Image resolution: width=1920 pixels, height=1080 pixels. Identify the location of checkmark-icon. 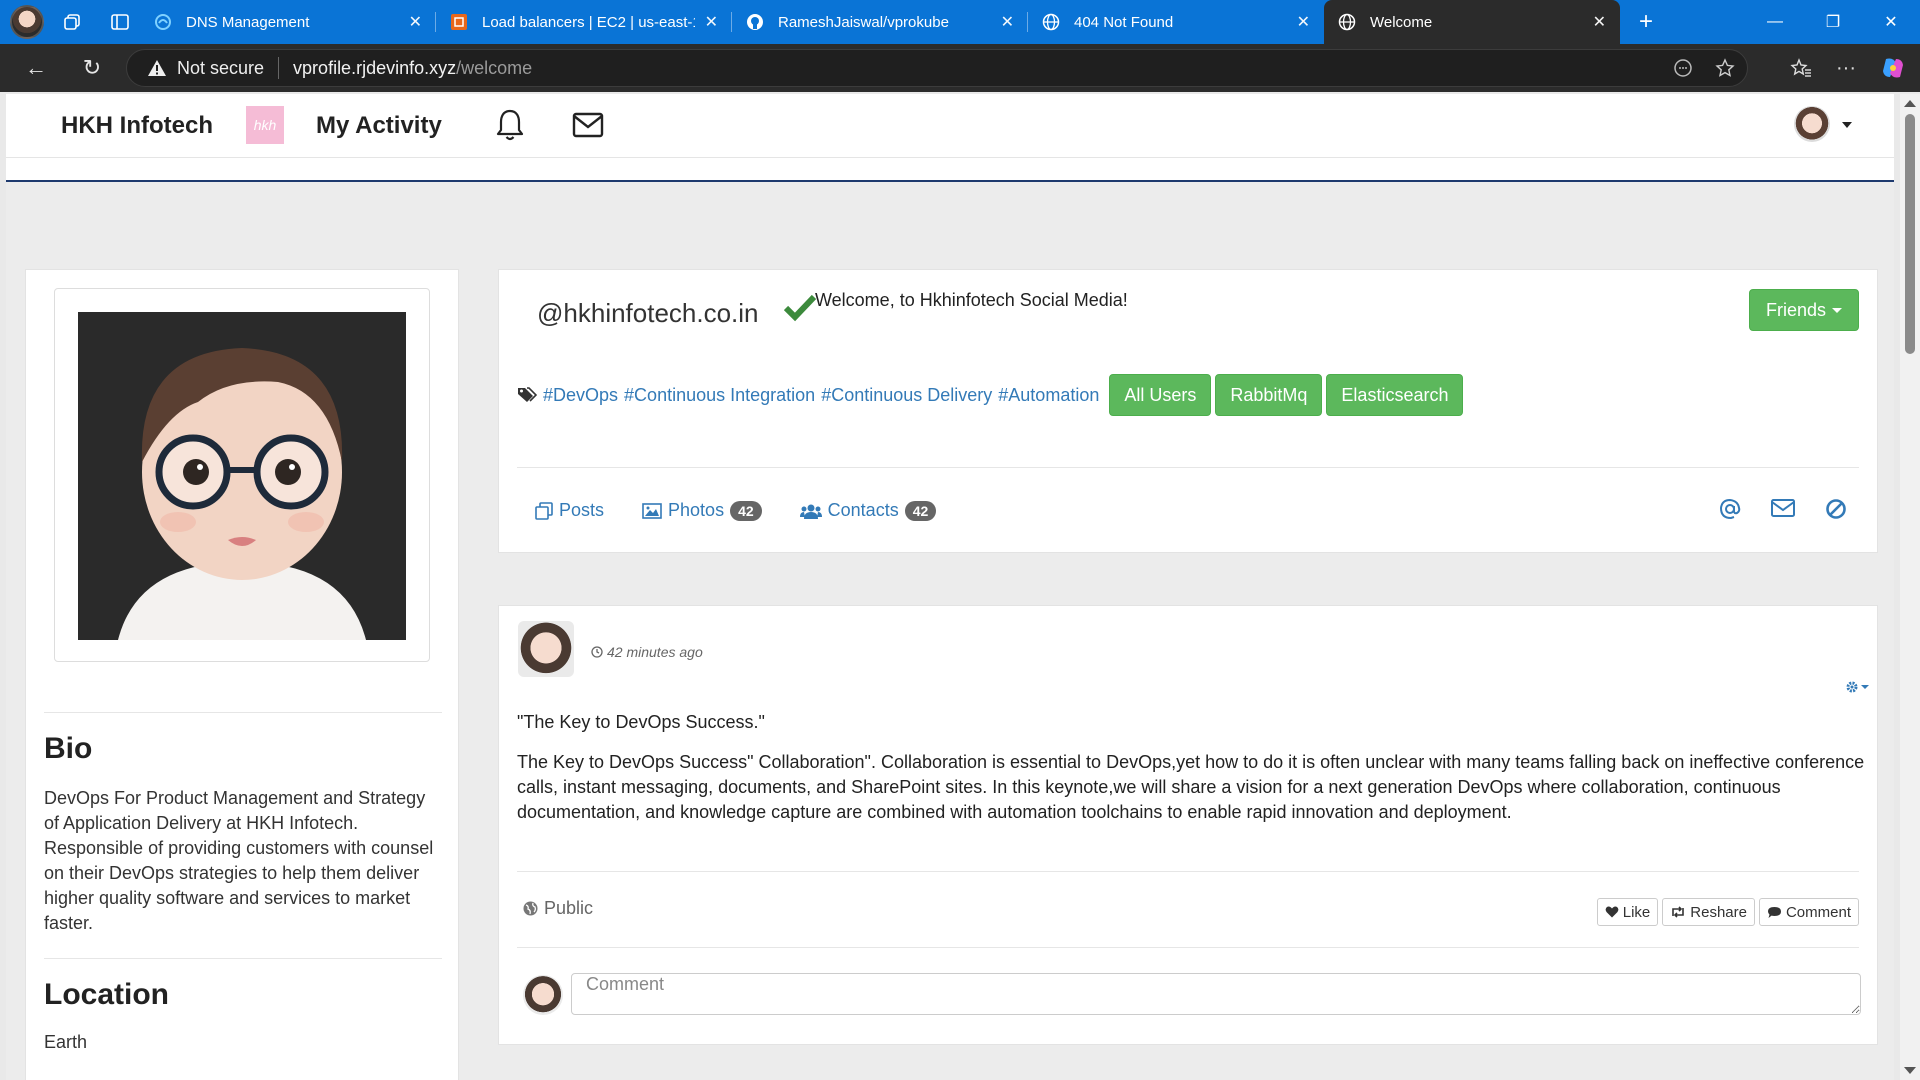
(800, 308).